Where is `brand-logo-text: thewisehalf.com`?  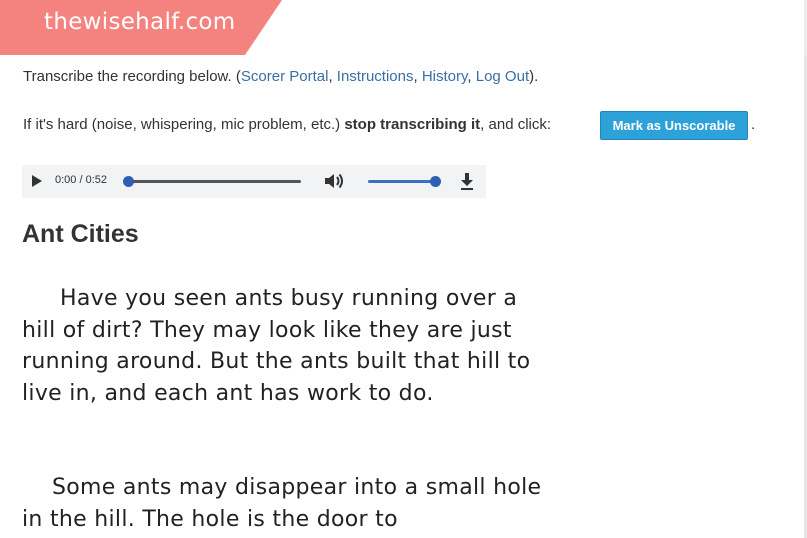 brand-logo-text: thewisehalf.com is located at coordinates (140, 22).